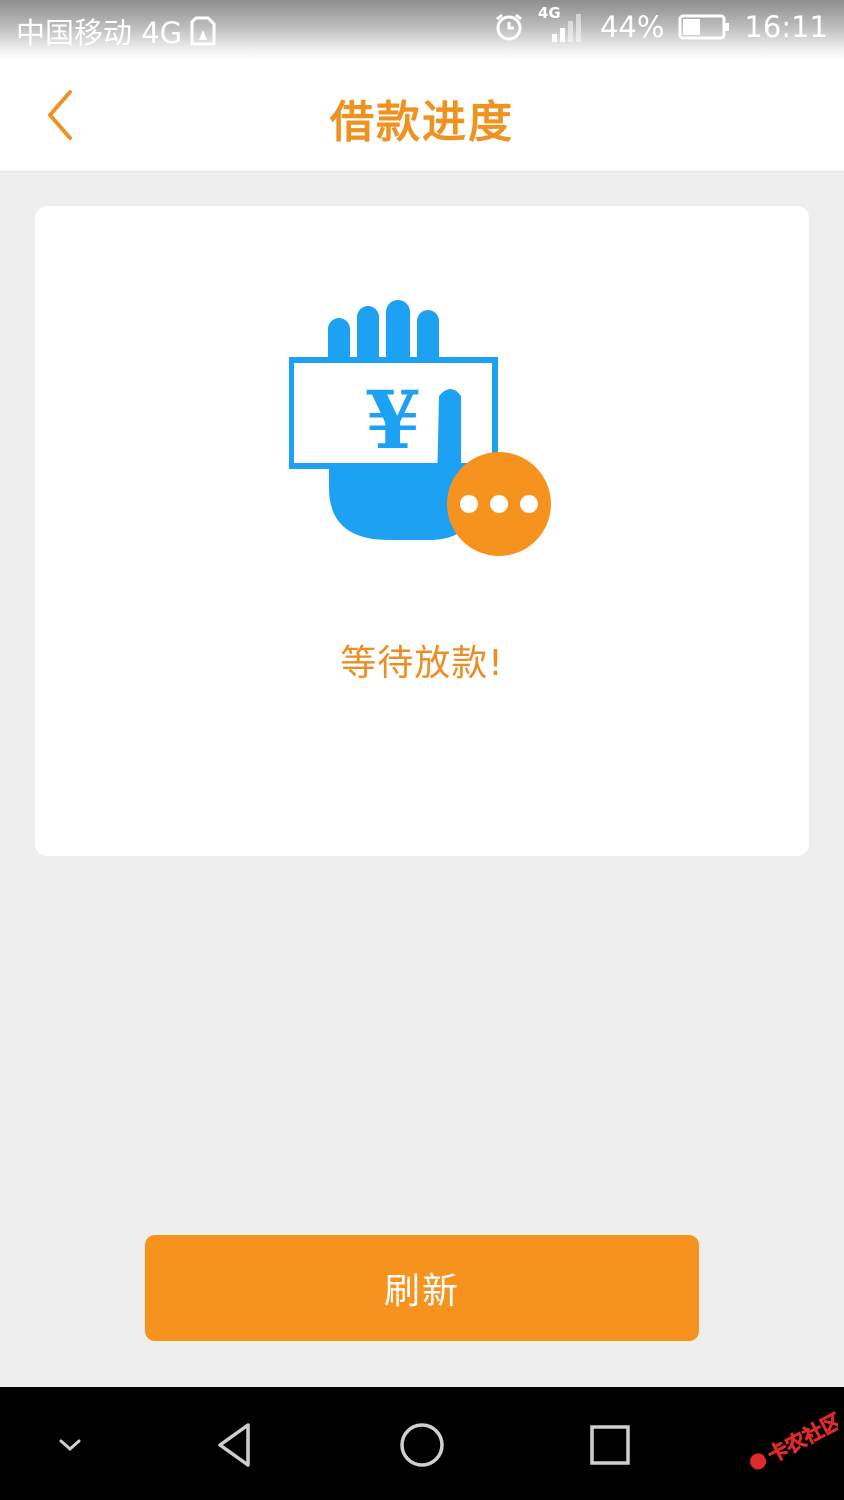  Describe the element at coordinates (422, 1288) in the screenshot. I see `refresh-button: 刷新` at that location.